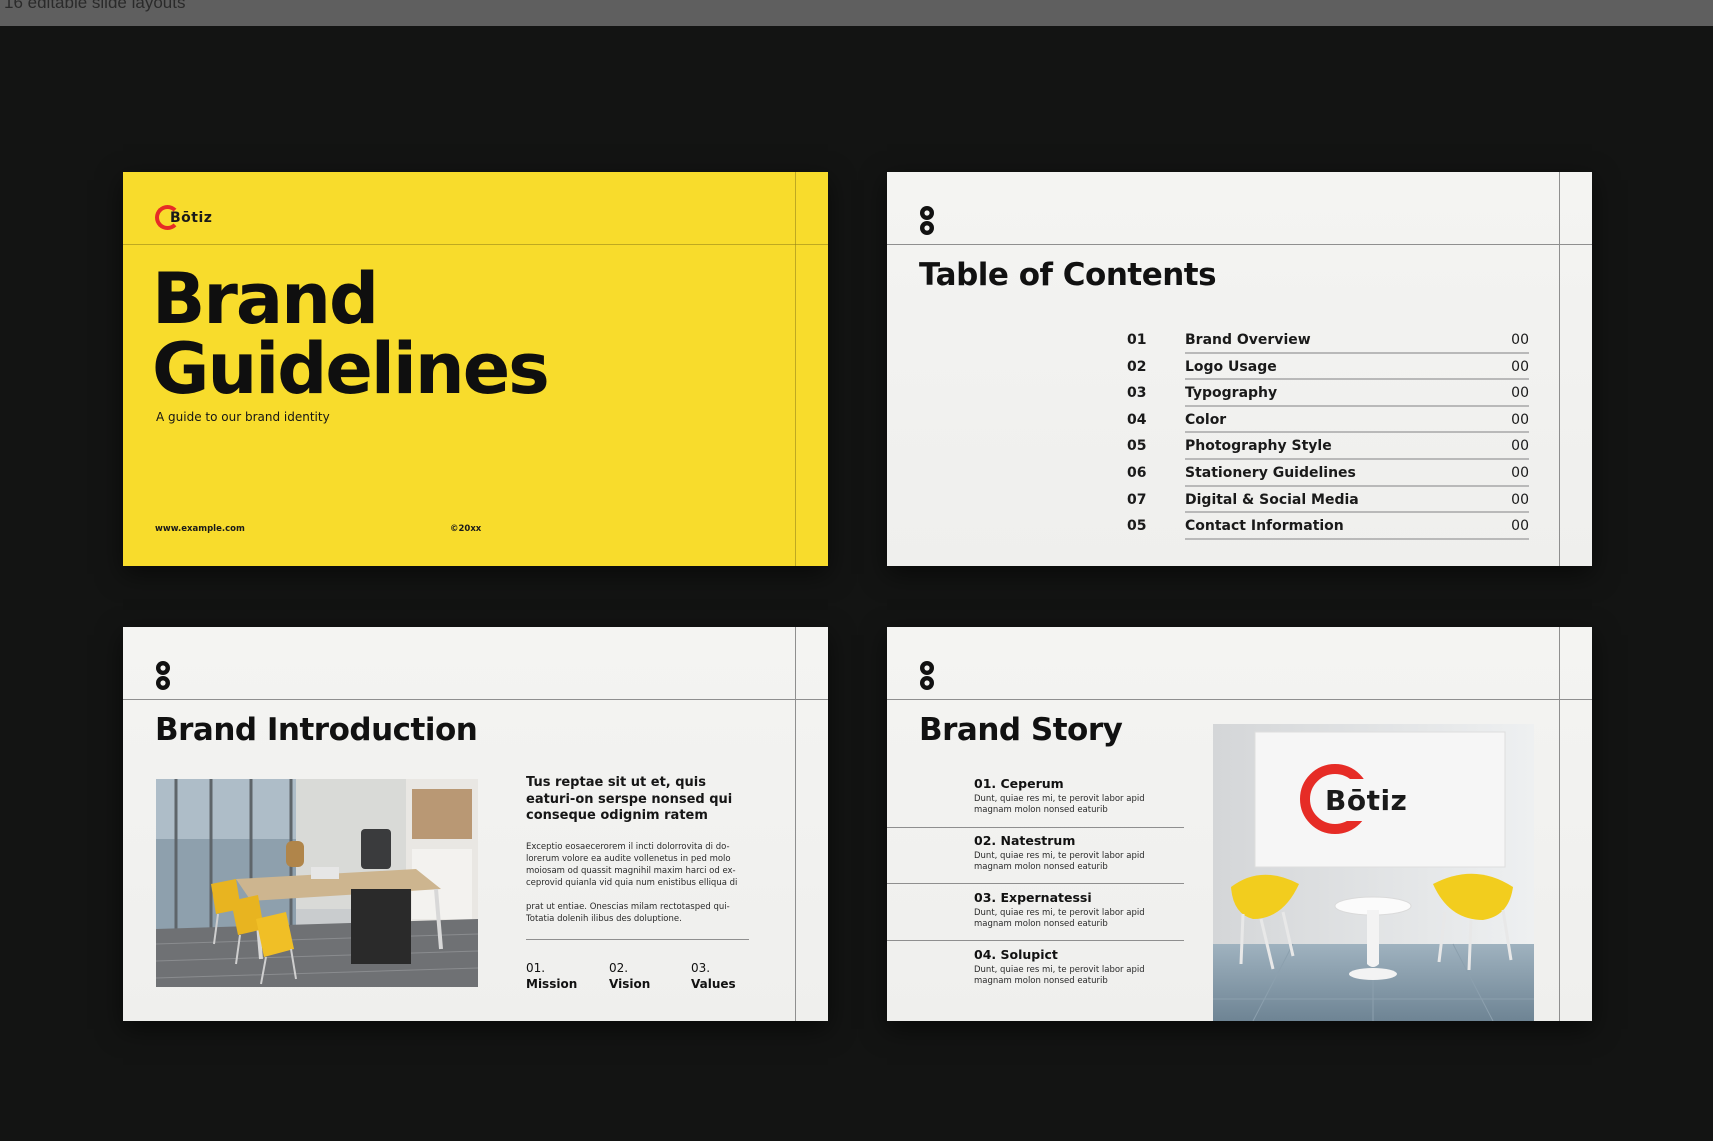  What do you see at coordinates (95, 6) in the screenshot?
I see `caption-text: 16 editable slide layouts` at bounding box center [95, 6].